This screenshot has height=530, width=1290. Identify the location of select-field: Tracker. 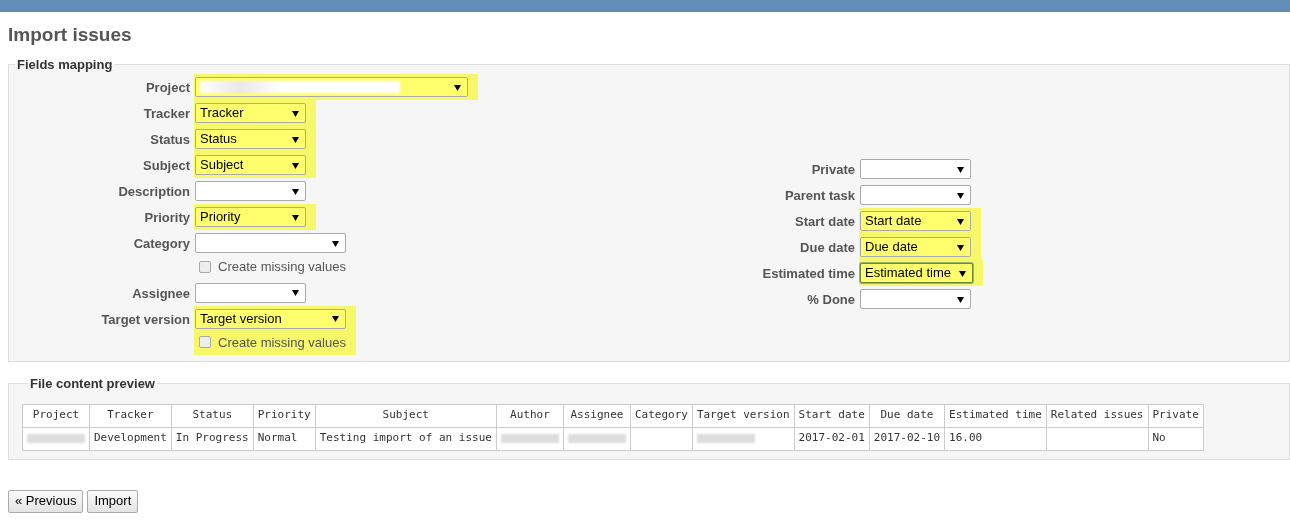
(250, 113).